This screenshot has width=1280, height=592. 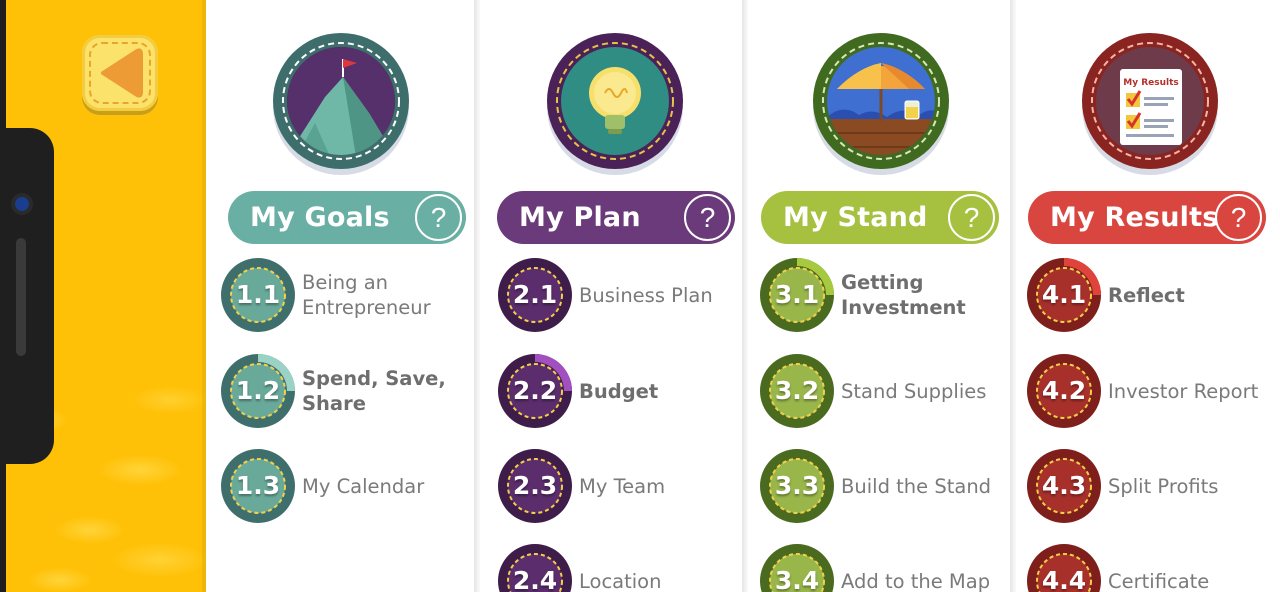 I want to click on results-checklist-icon: My Results, so click(x=1150, y=101).